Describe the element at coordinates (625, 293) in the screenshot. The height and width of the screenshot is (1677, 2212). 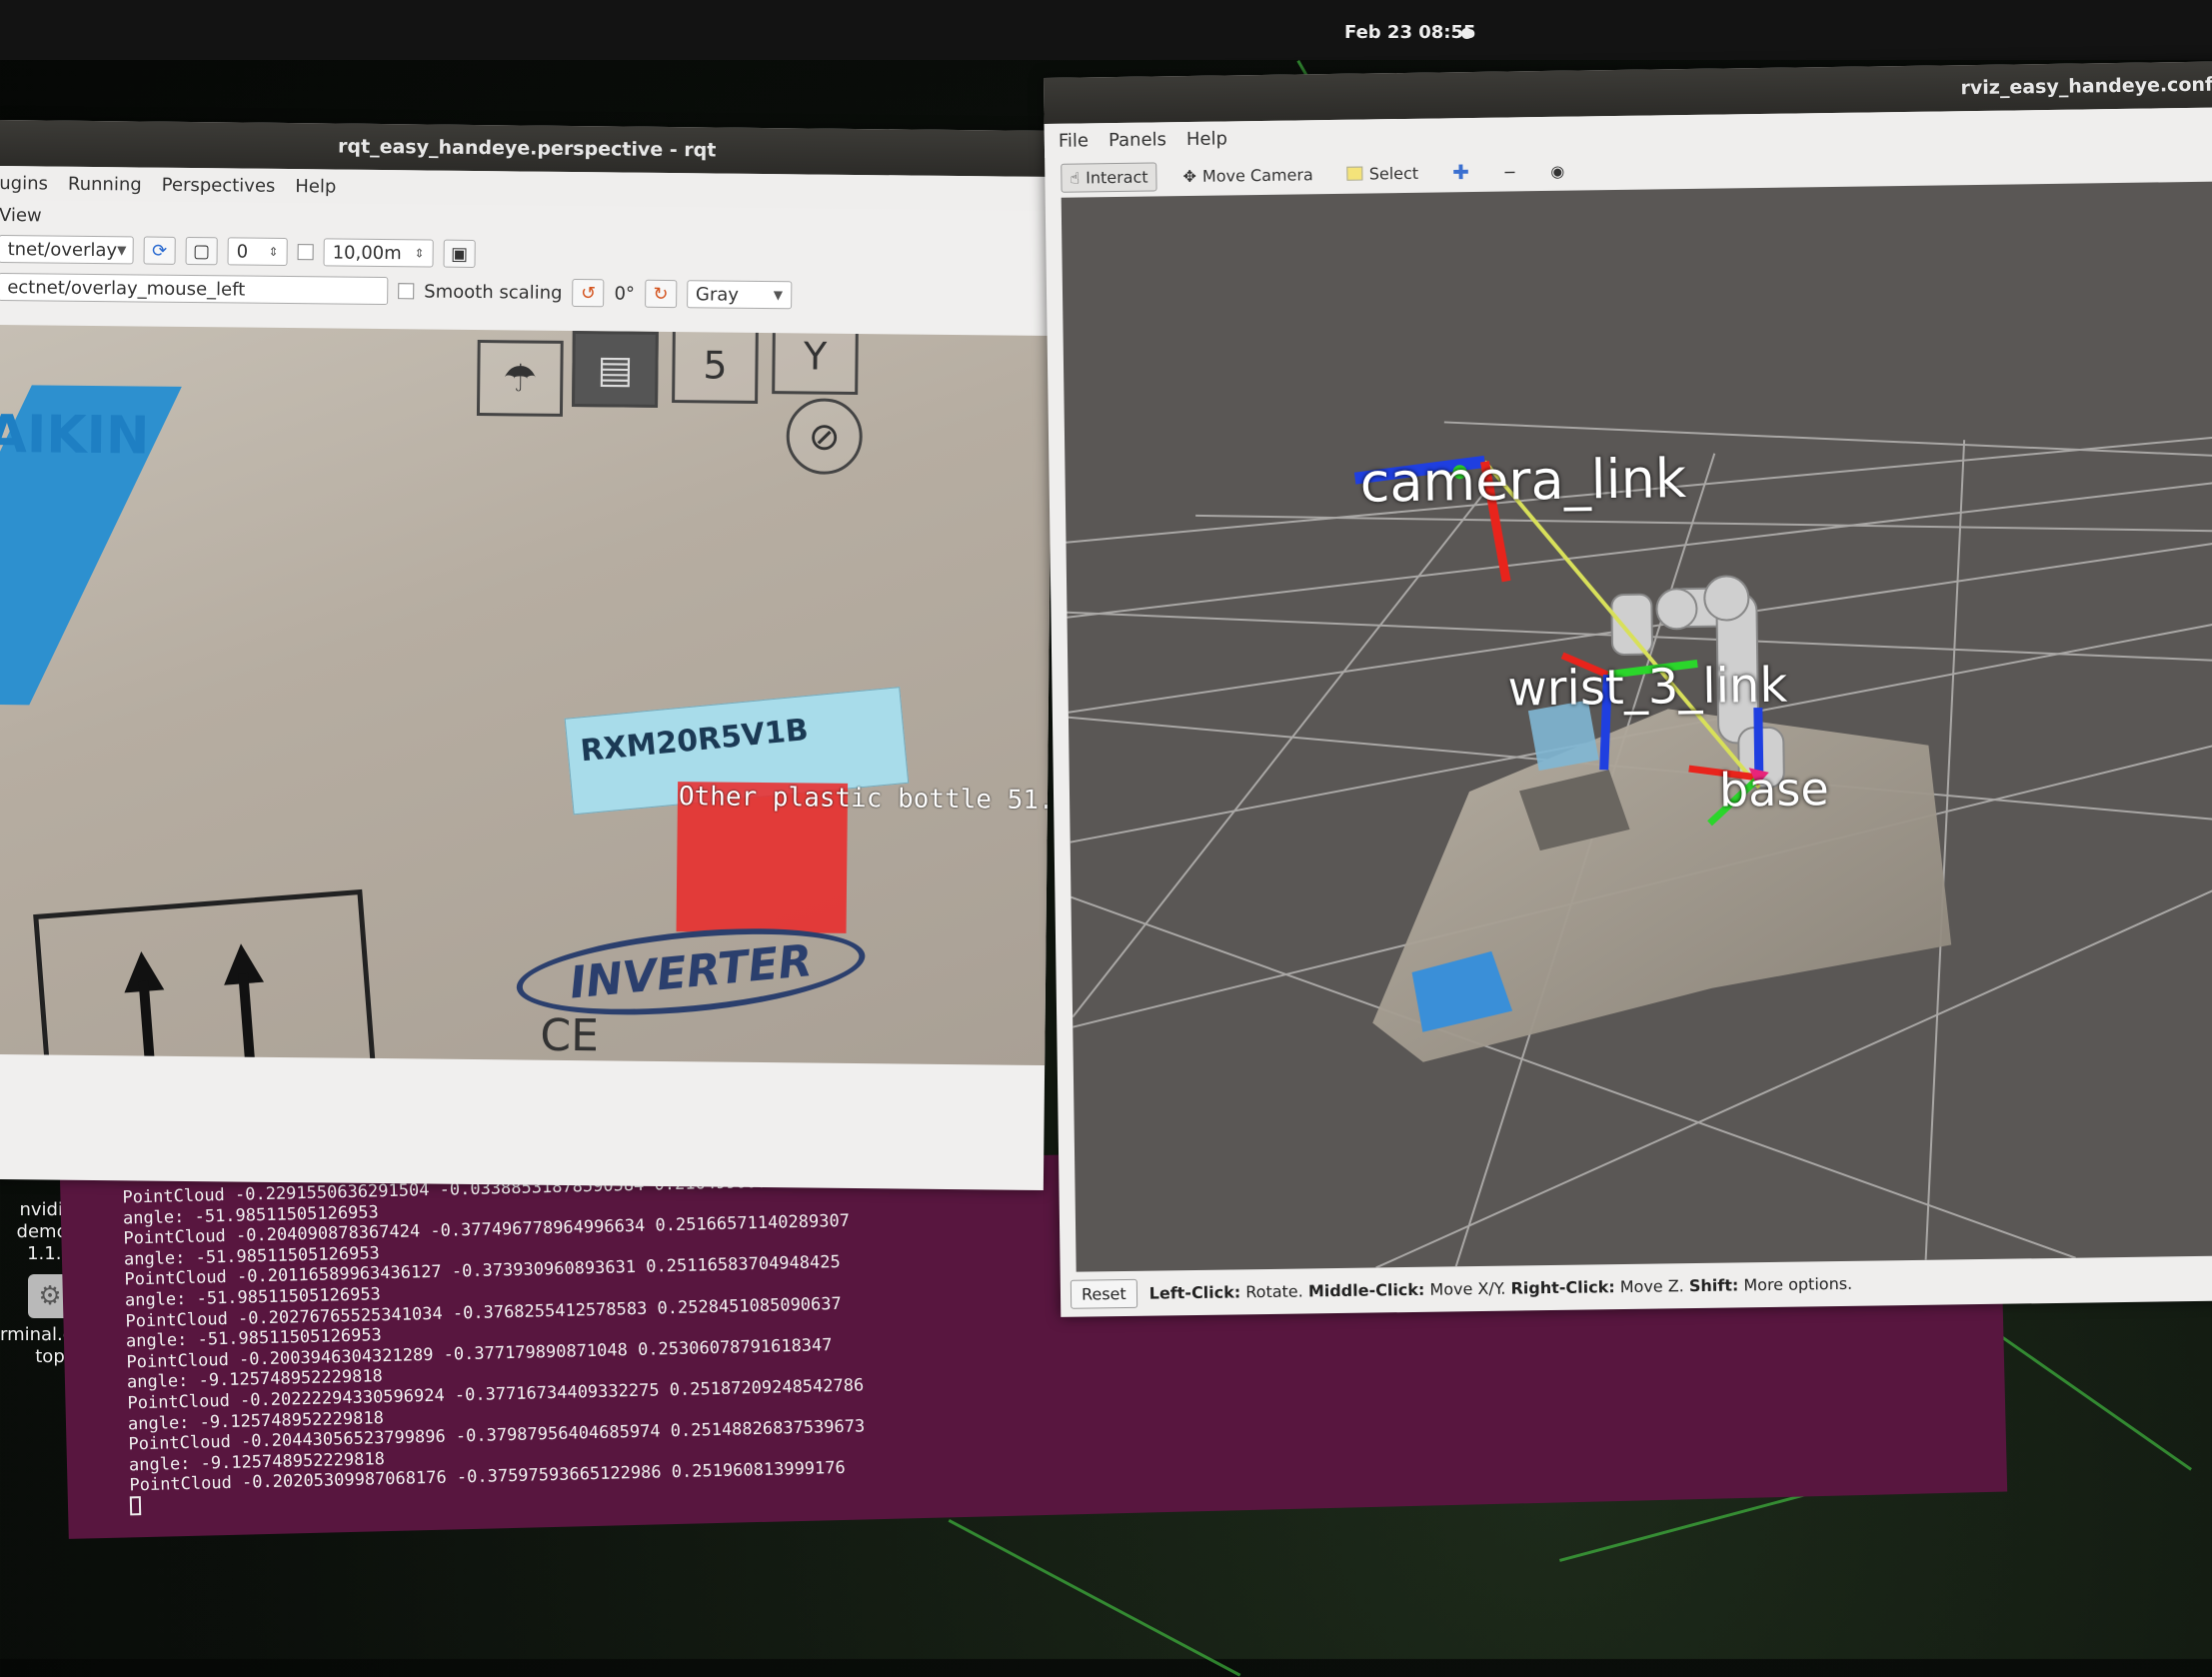
I see `rotation-value: 0°` at that location.